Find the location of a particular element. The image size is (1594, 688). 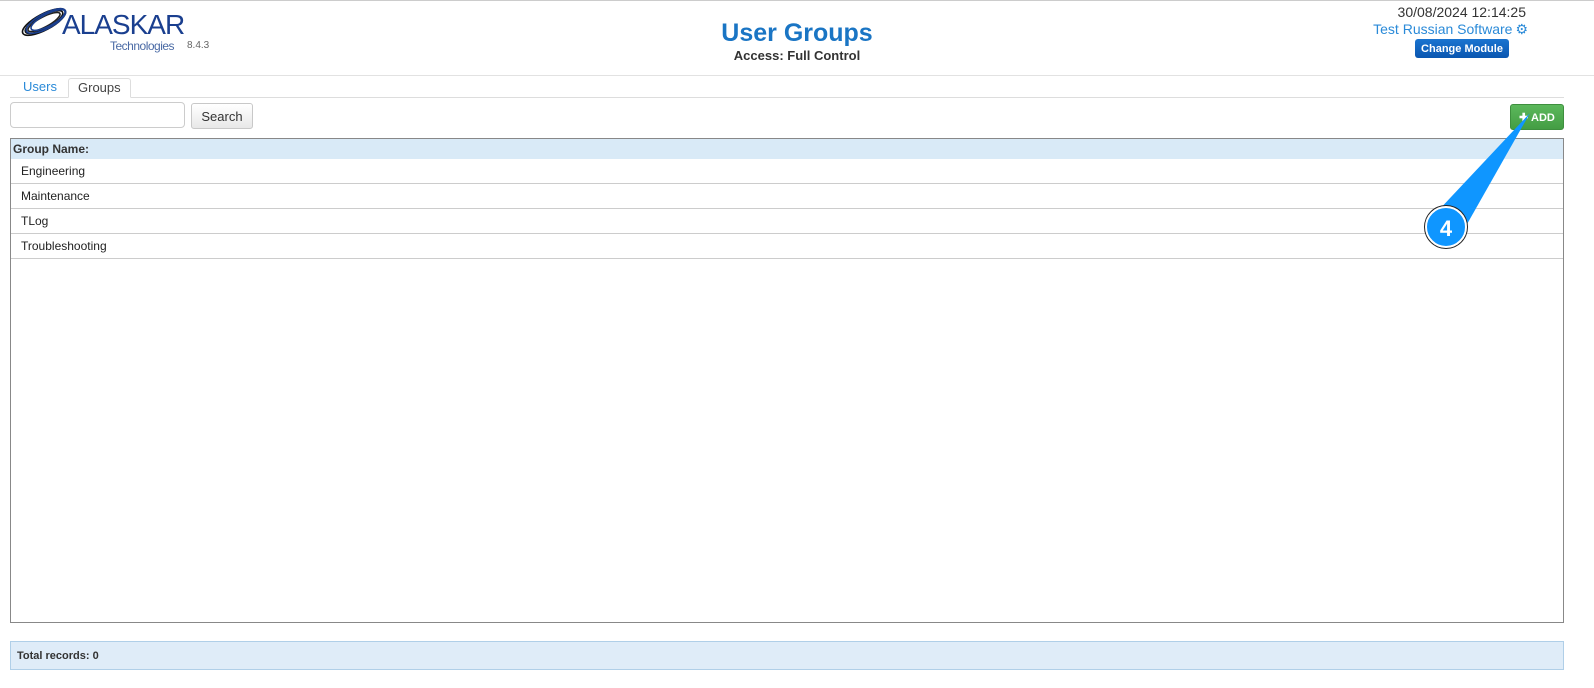

table-row: Maintenance is located at coordinates (787, 196).